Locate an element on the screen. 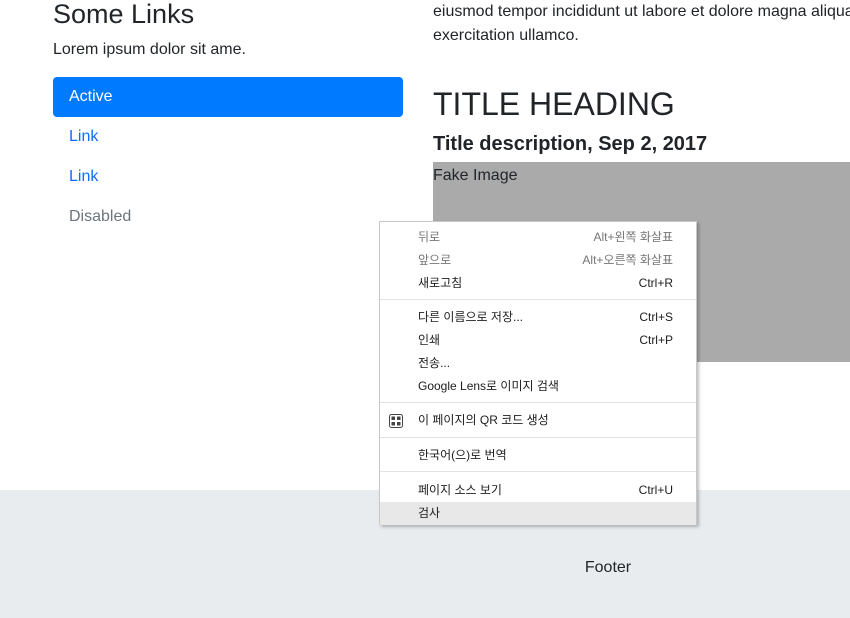 This screenshot has width=850, height=618. post-title: TITLE HEADING is located at coordinates (554, 104).